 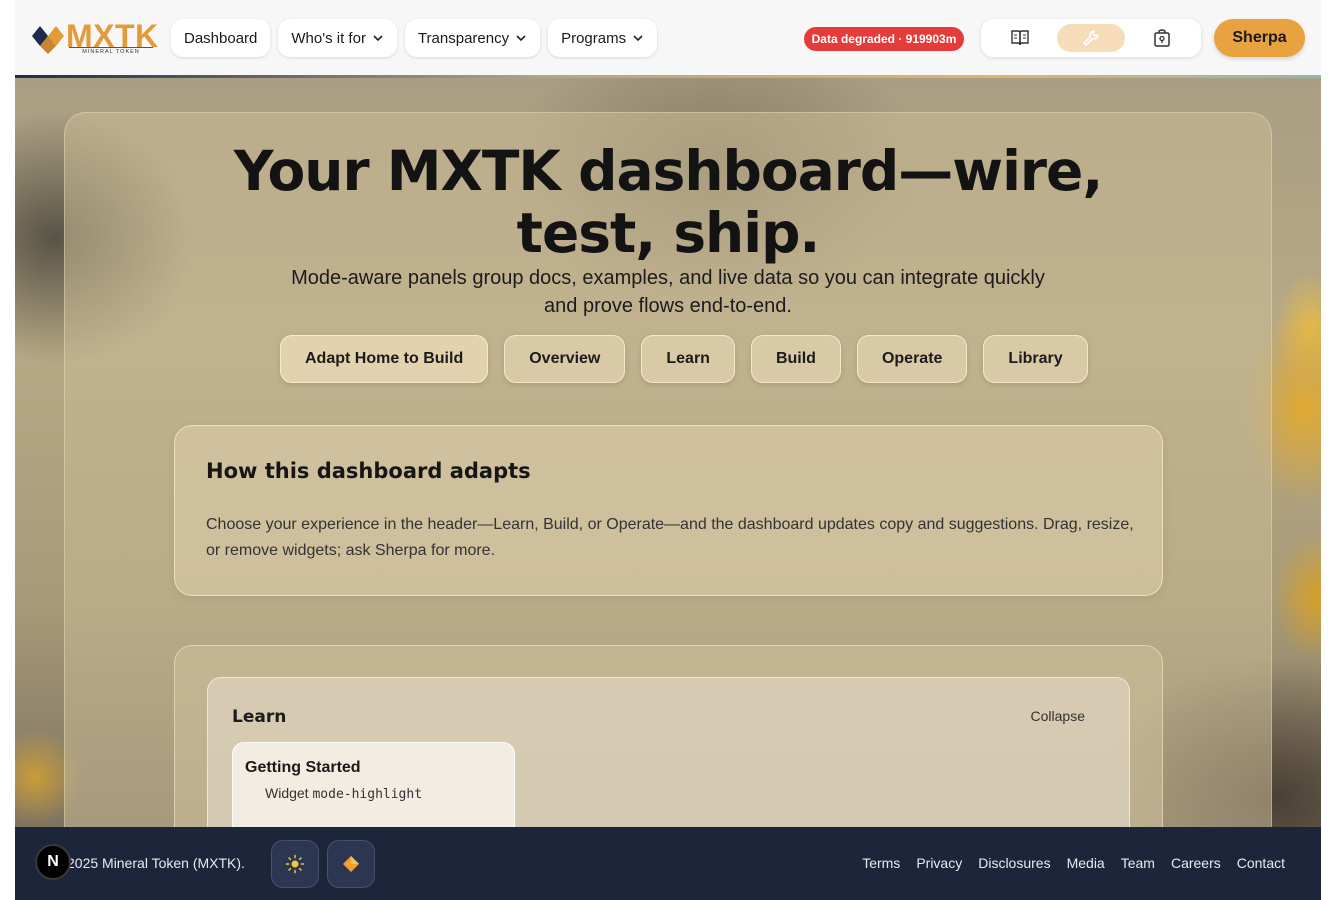 I want to click on widget-subtitle: Widget mode-highlight, so click(x=343, y=793).